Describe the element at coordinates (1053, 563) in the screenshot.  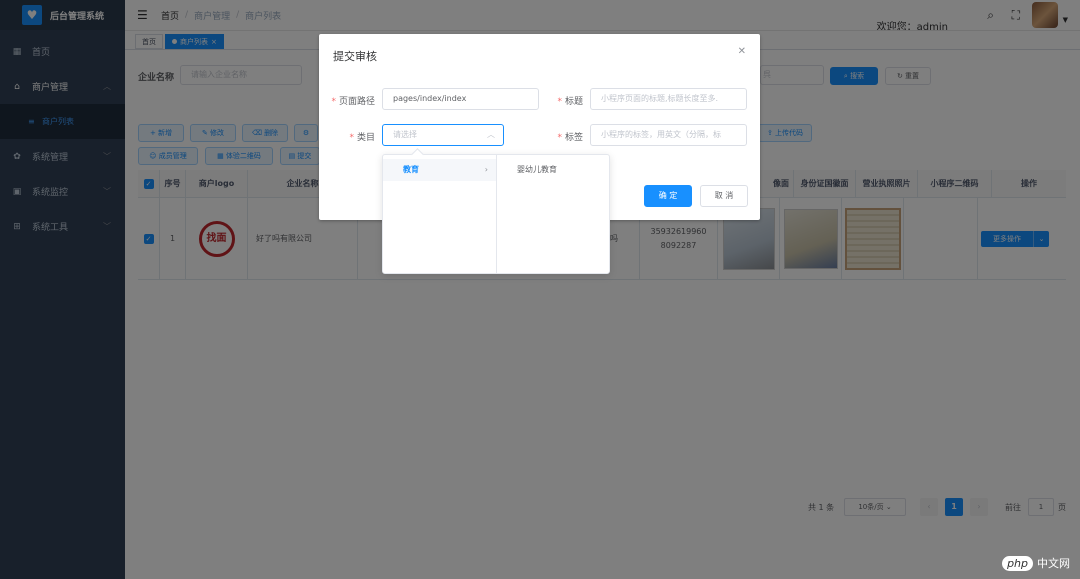
I see `watermark-text: 中文网` at that location.